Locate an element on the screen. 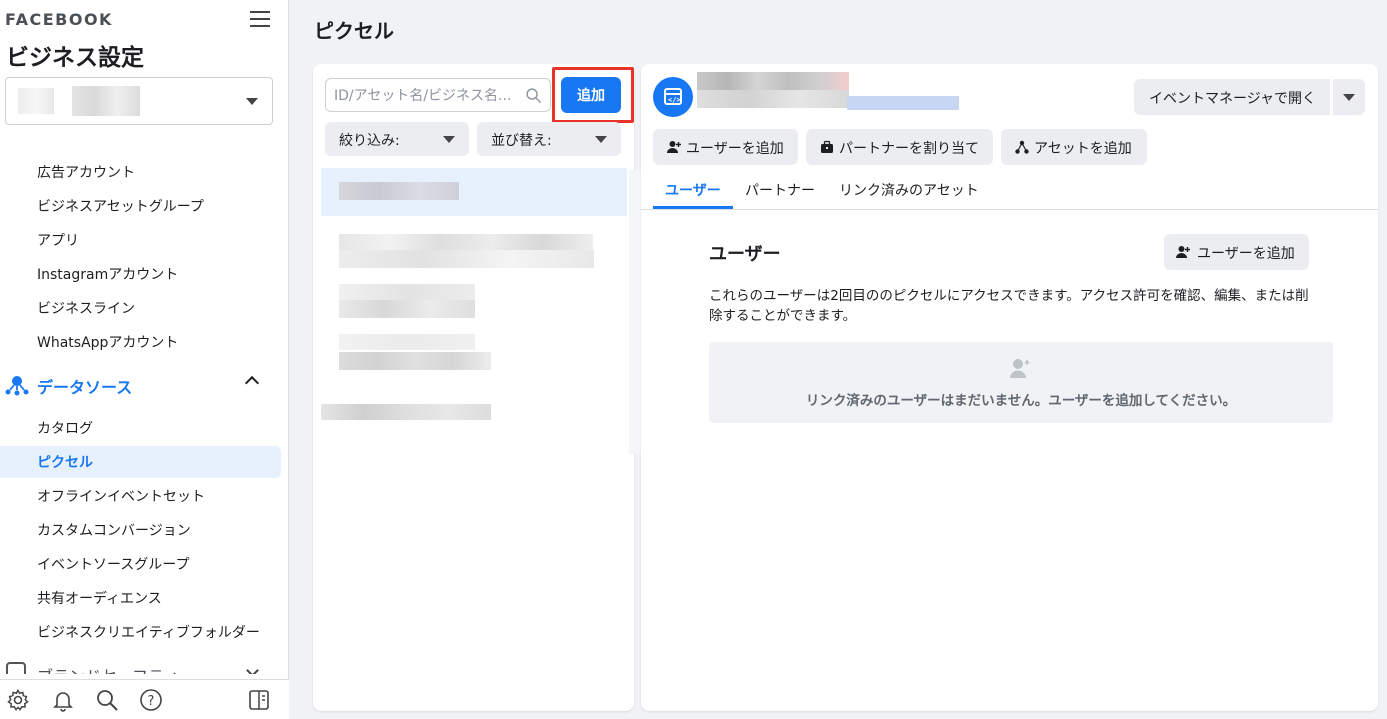 The width and height of the screenshot is (1387, 719). sidebar-item-apps: アプリ is located at coordinates (58, 240).